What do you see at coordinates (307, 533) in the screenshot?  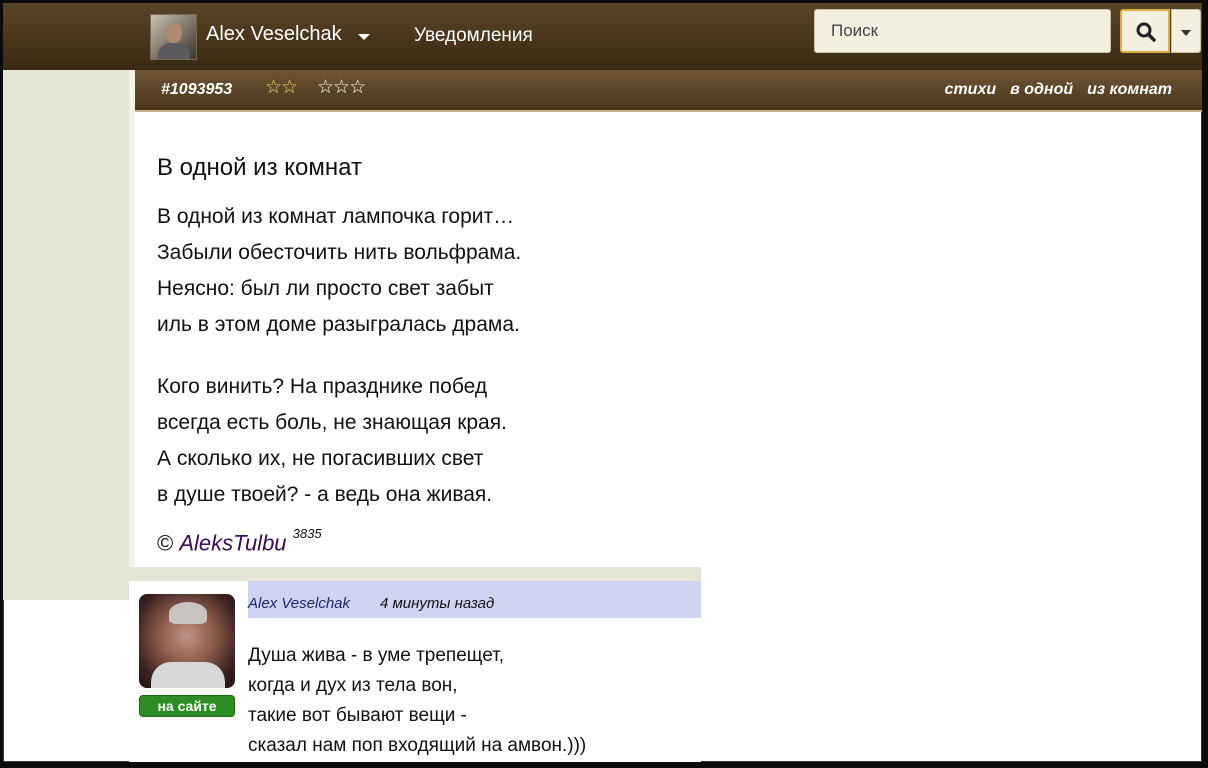 I see `author-rating: 3835` at bounding box center [307, 533].